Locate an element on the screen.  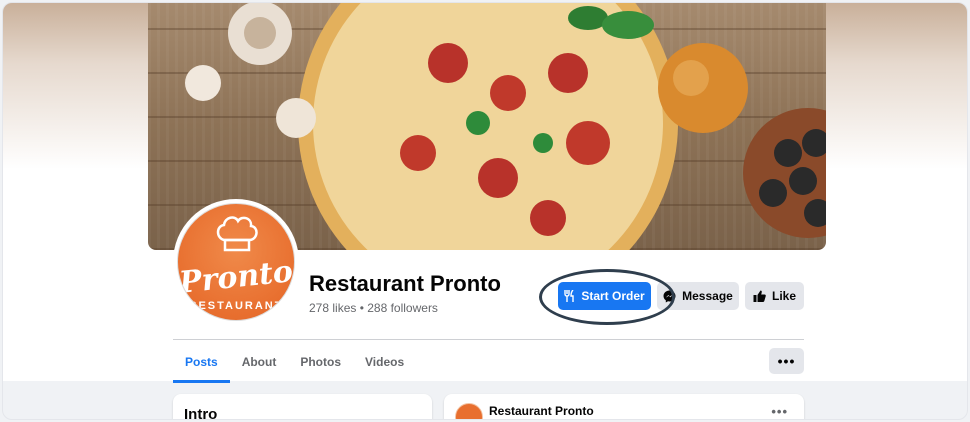
tab-videos-label: Videos is located at coordinates (385, 361).